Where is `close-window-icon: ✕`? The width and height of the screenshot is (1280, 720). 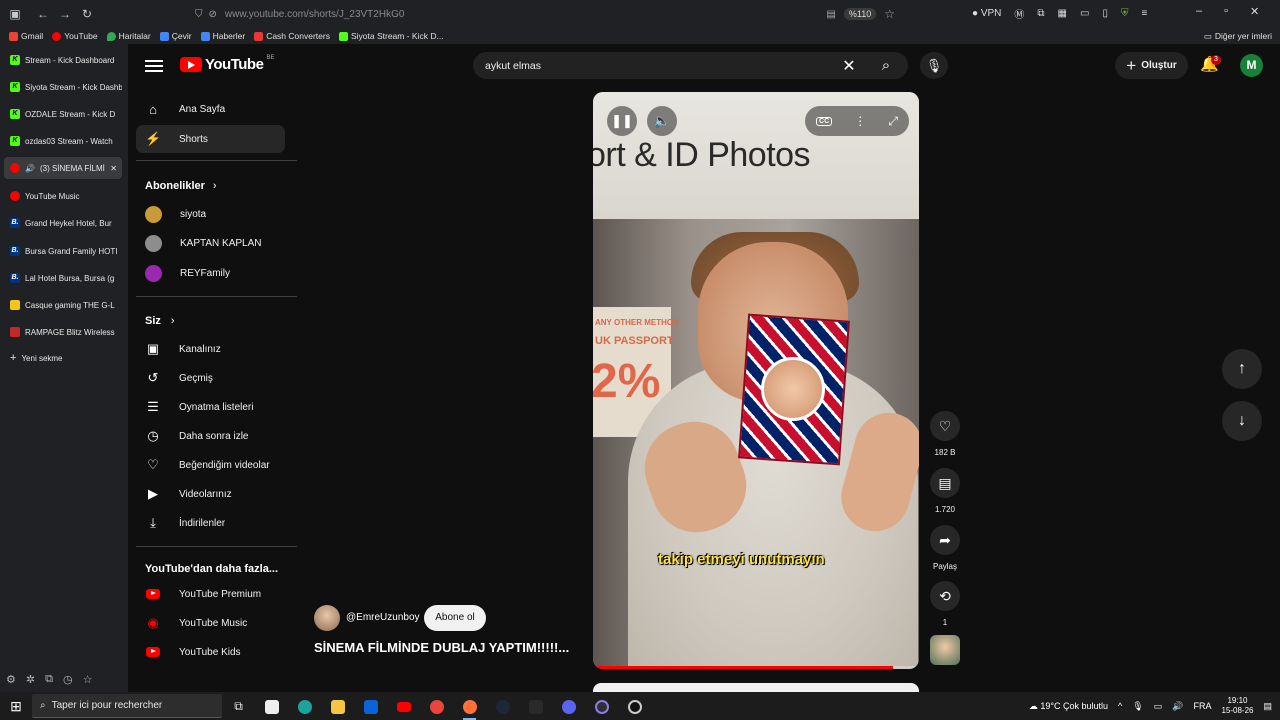 close-window-icon: ✕ is located at coordinates (1254, 11).